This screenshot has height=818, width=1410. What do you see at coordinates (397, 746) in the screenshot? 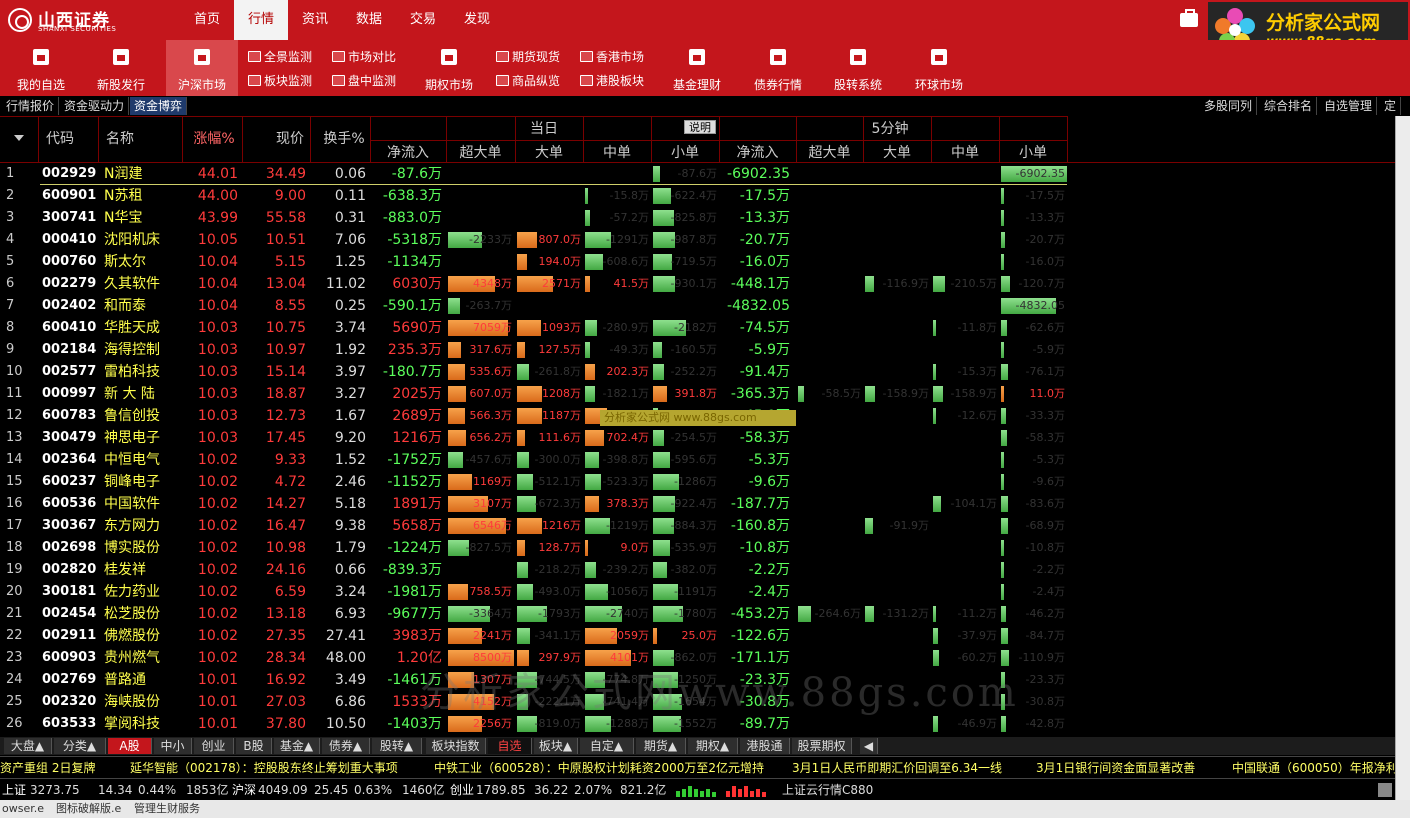
I see `bottom-tab-8: 股转▲` at bounding box center [397, 746].